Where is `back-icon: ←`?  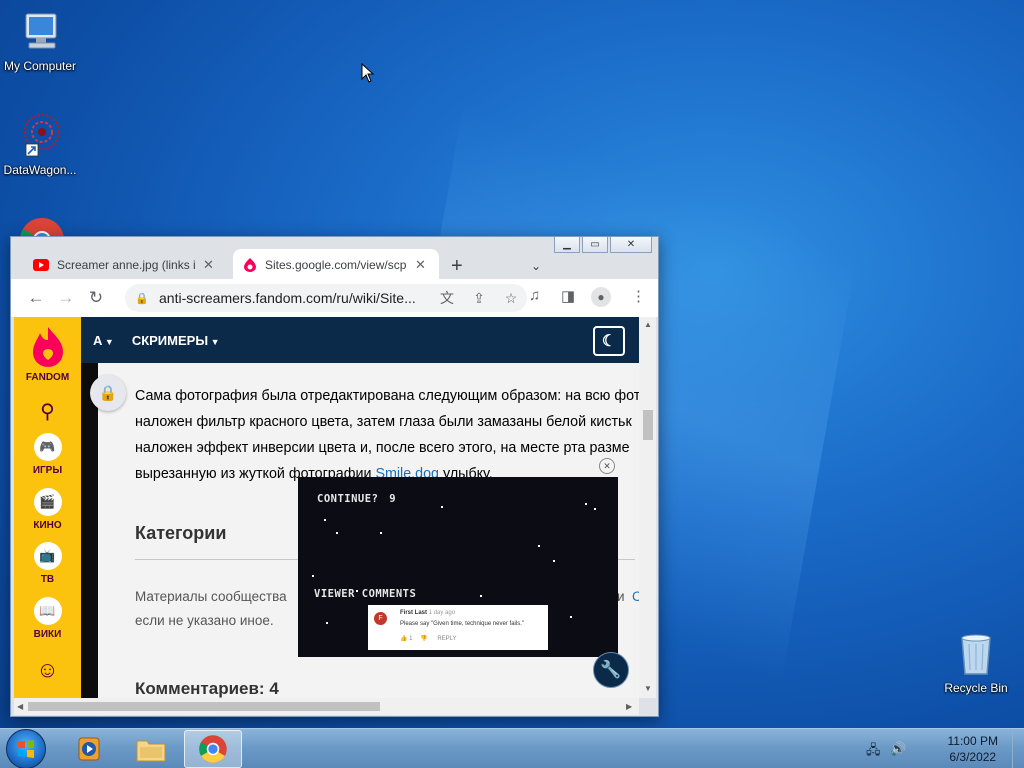
back-icon: ← is located at coordinates (36, 298).